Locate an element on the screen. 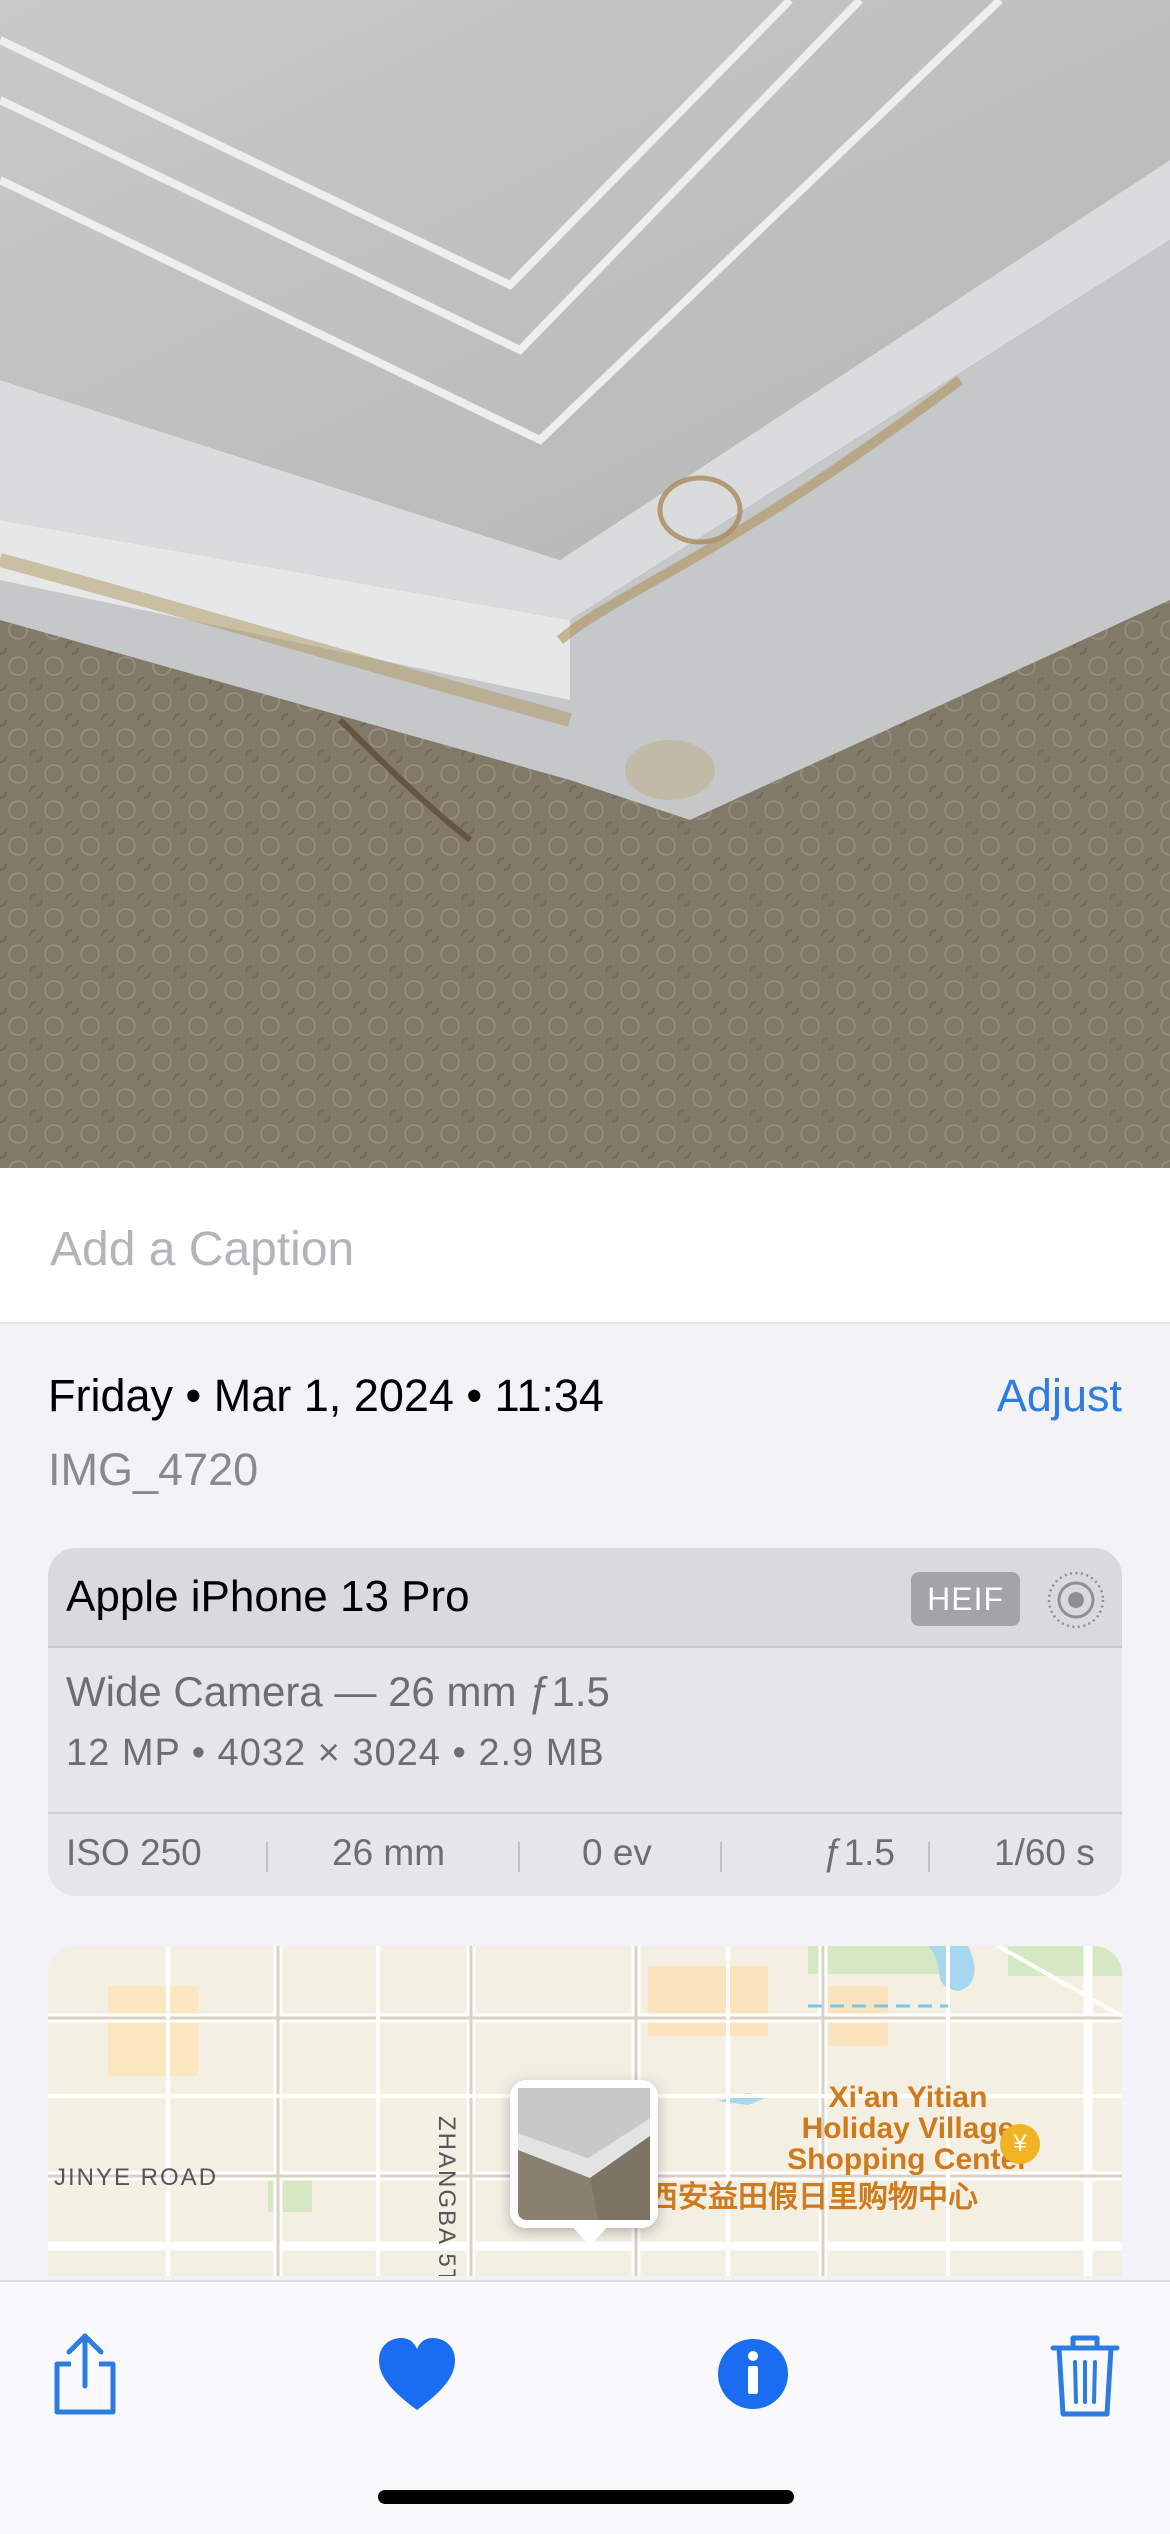 Image resolution: width=1170 pixels, height=2534 pixels. shopping-poi-icon: ¥ is located at coordinates (1020, 2144).